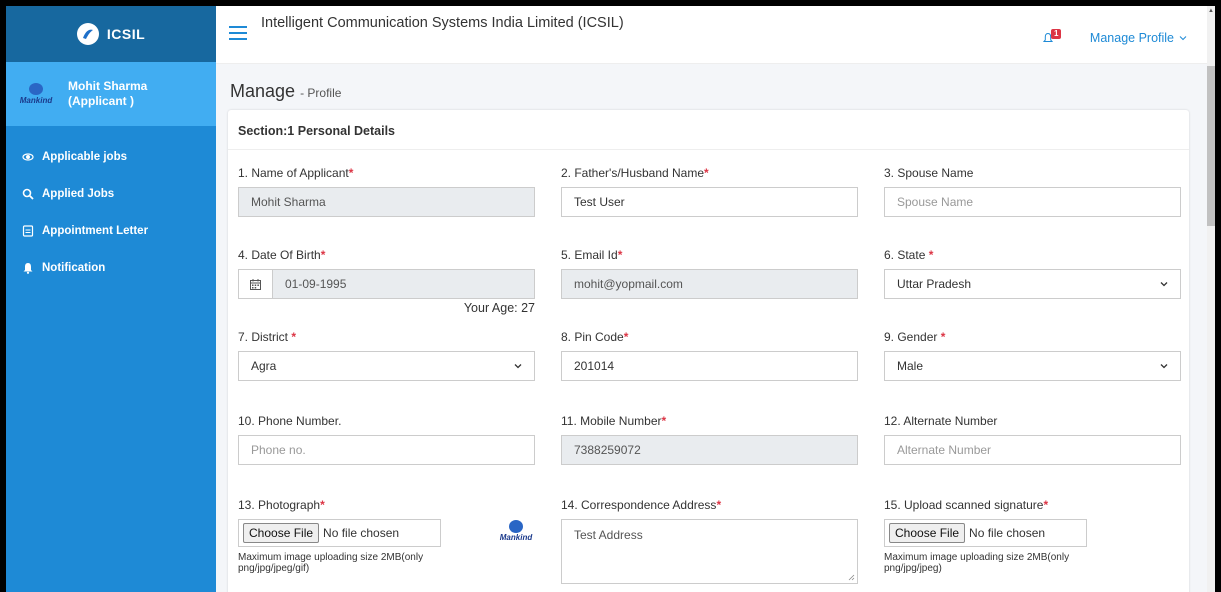 Image resolution: width=1221 pixels, height=592 pixels. I want to click on pin-code-input: 201014, so click(709, 366).